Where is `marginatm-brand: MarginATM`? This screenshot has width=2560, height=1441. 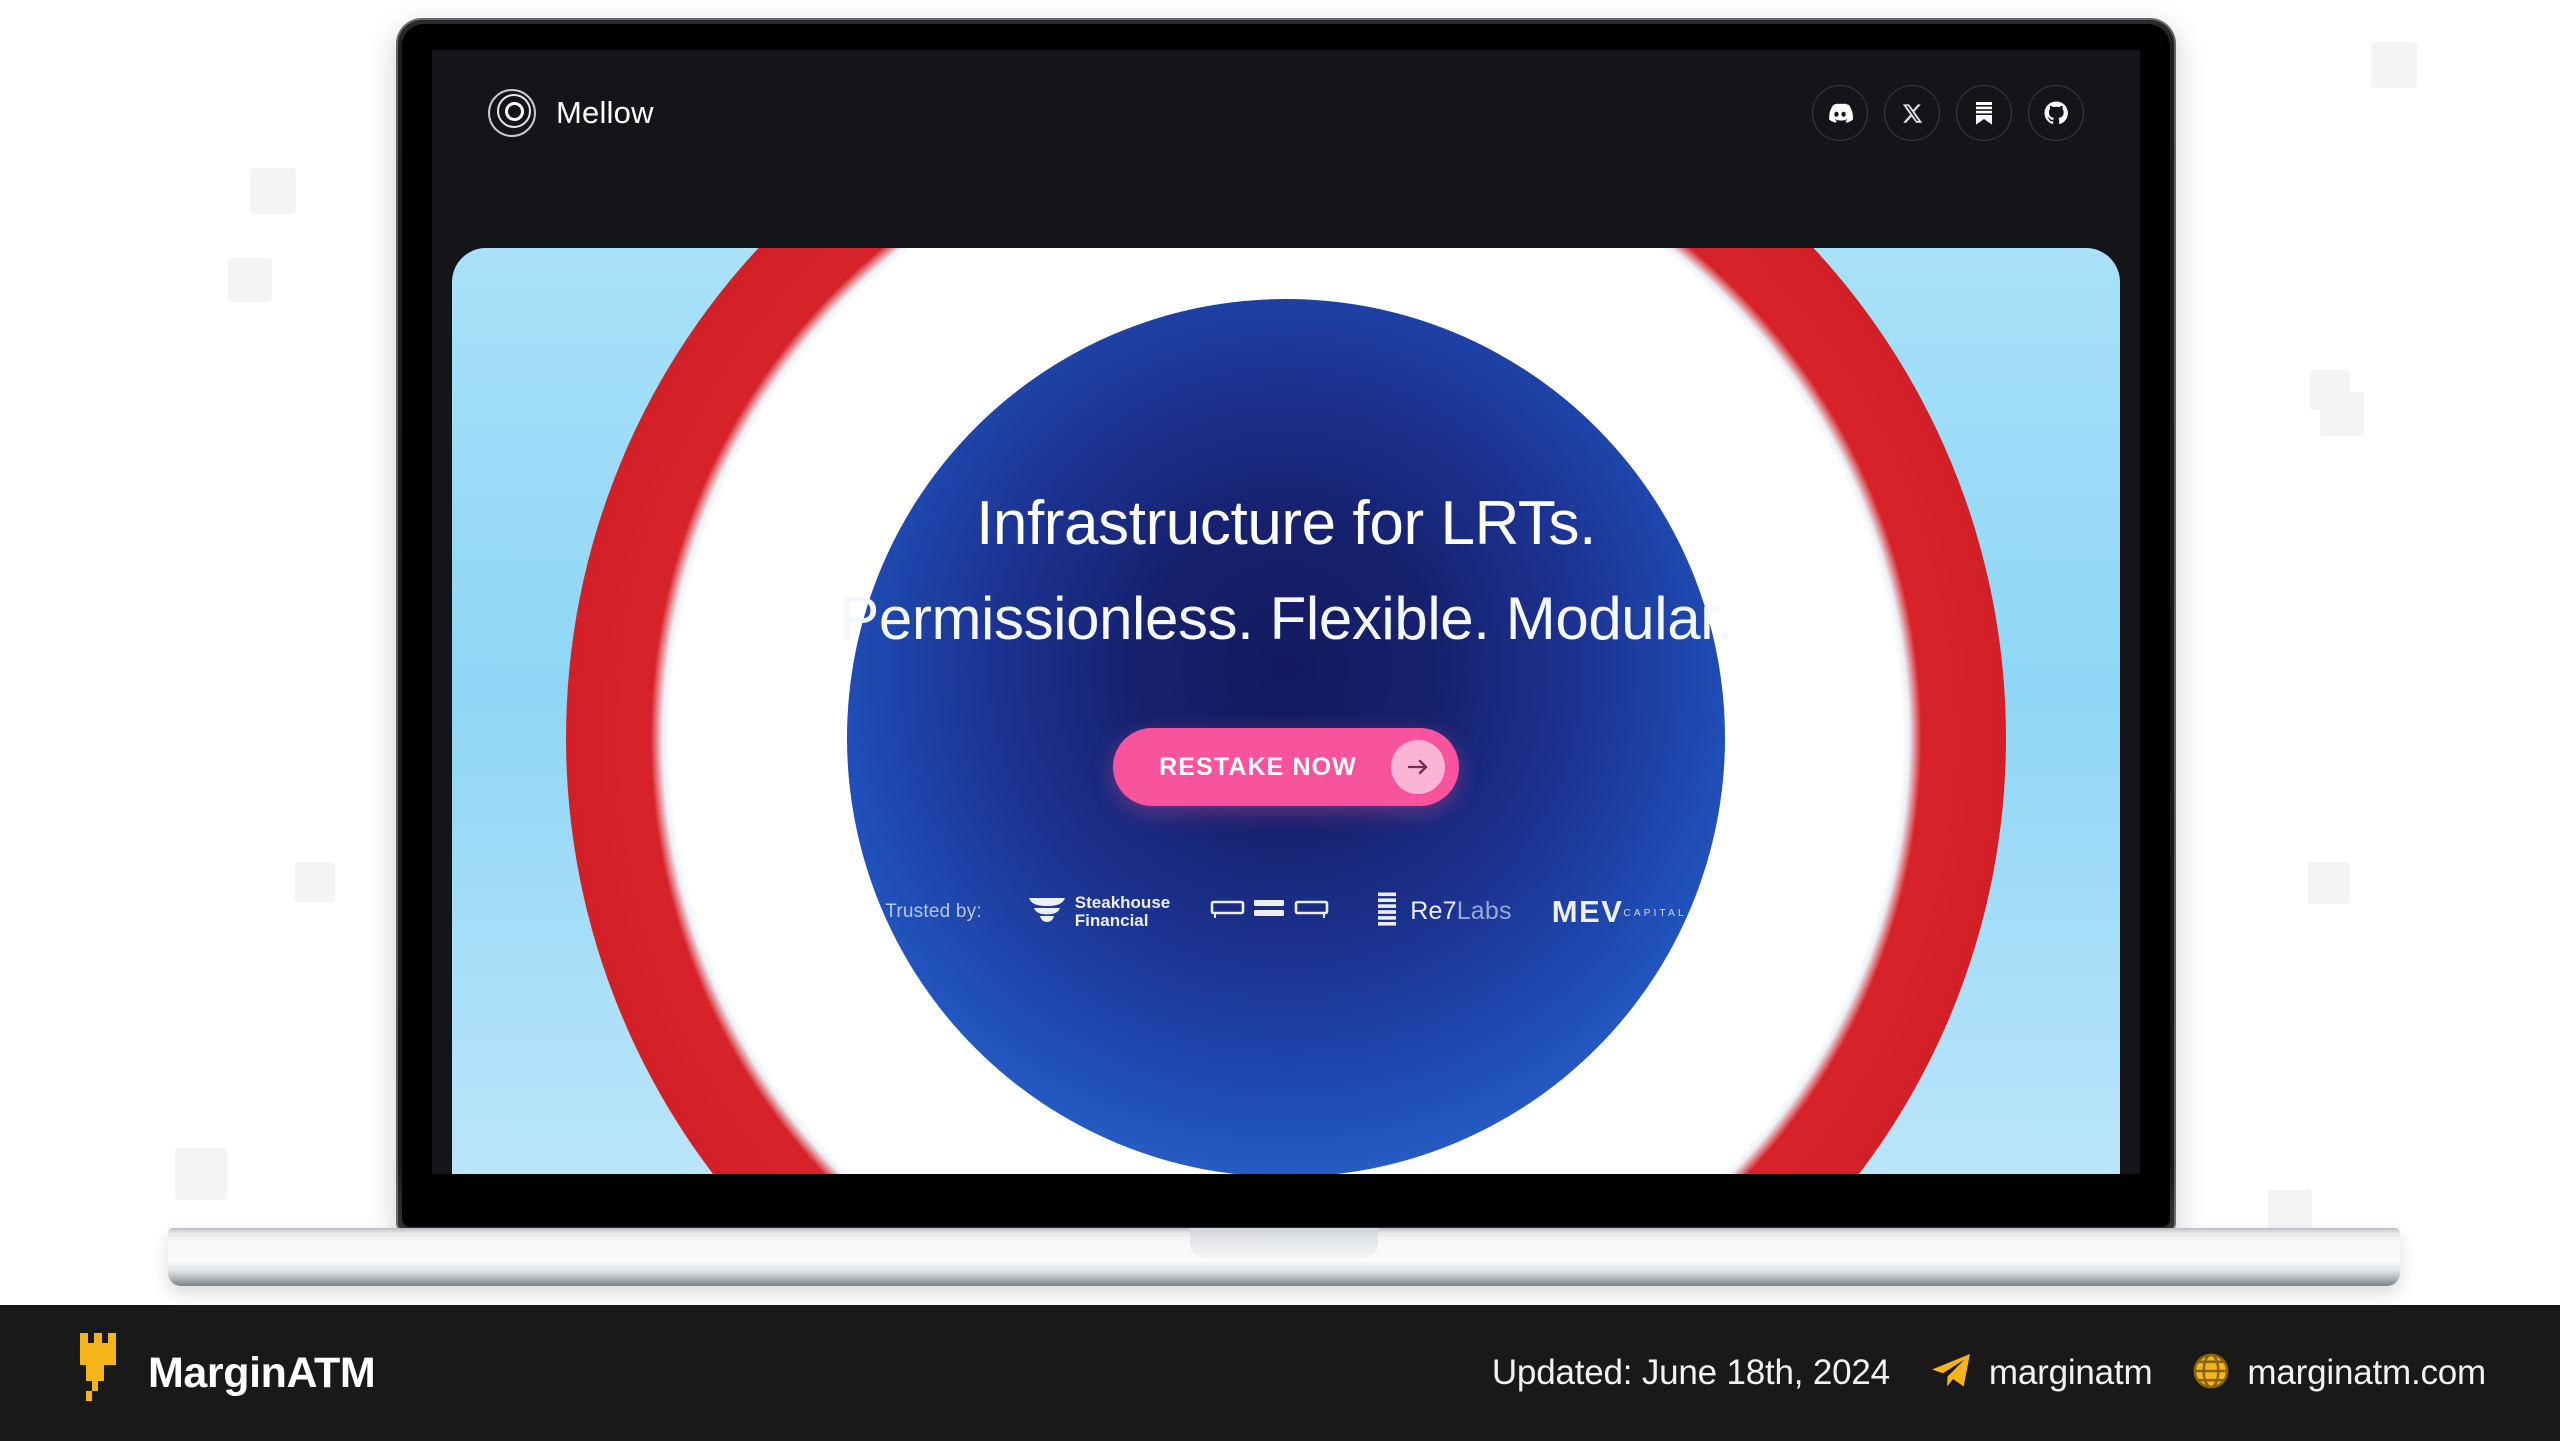 marginatm-brand: MarginATM is located at coordinates (225, 1373).